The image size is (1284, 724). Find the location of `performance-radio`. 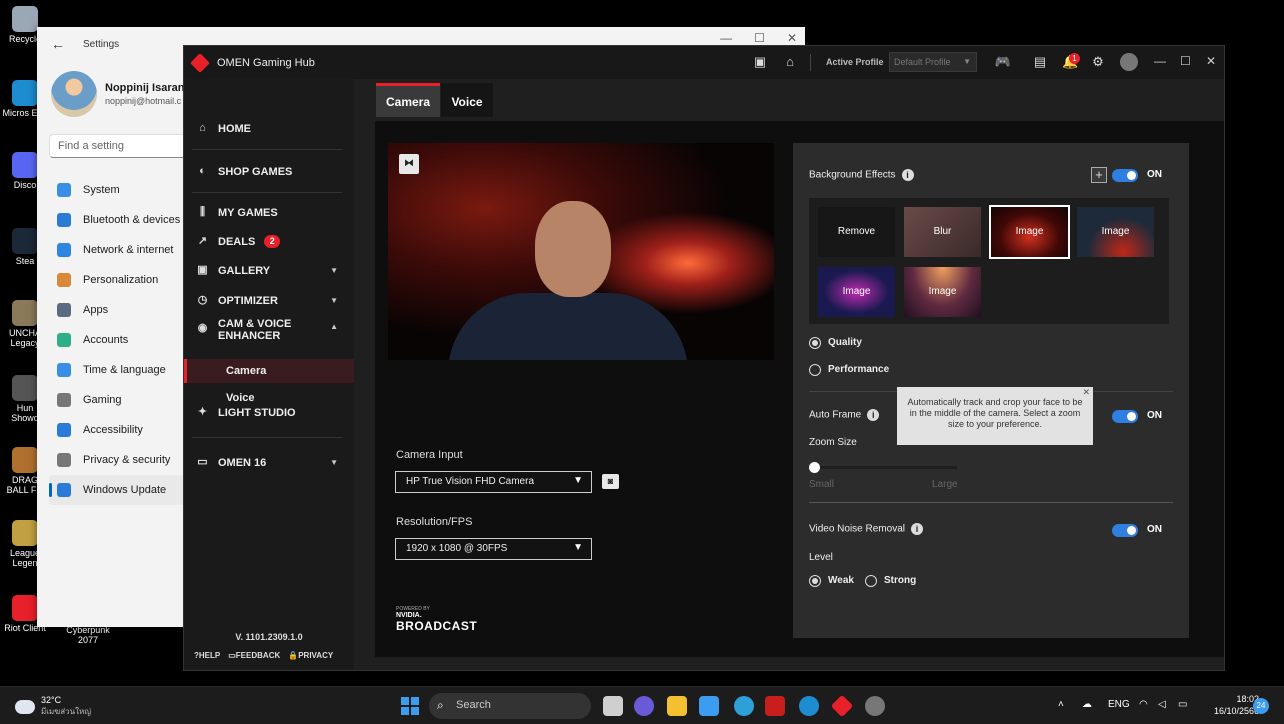

performance-radio is located at coordinates (815, 370).